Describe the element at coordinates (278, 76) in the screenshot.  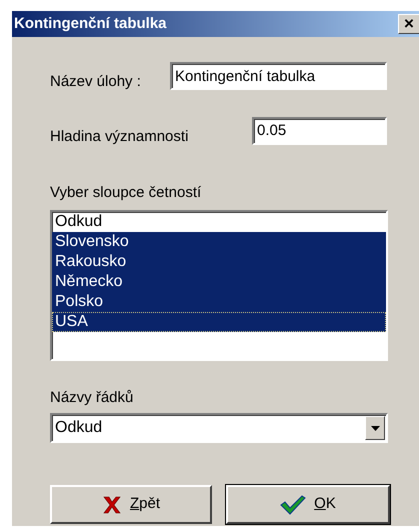
I see `task-name-field: Kontingenční tabulka` at that location.